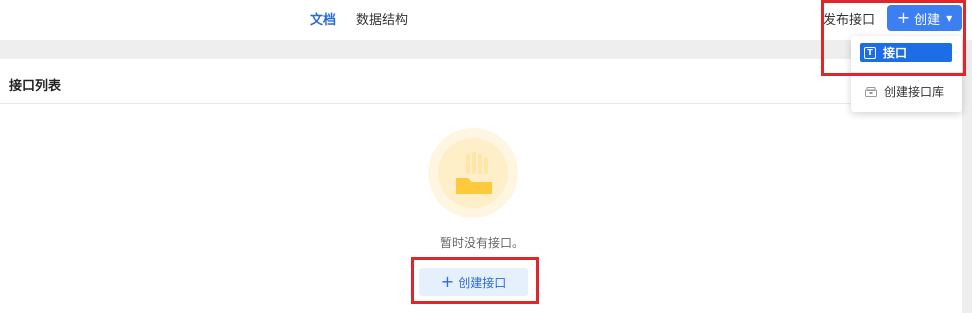  Describe the element at coordinates (967, 186) in the screenshot. I see `right-gutter` at that location.